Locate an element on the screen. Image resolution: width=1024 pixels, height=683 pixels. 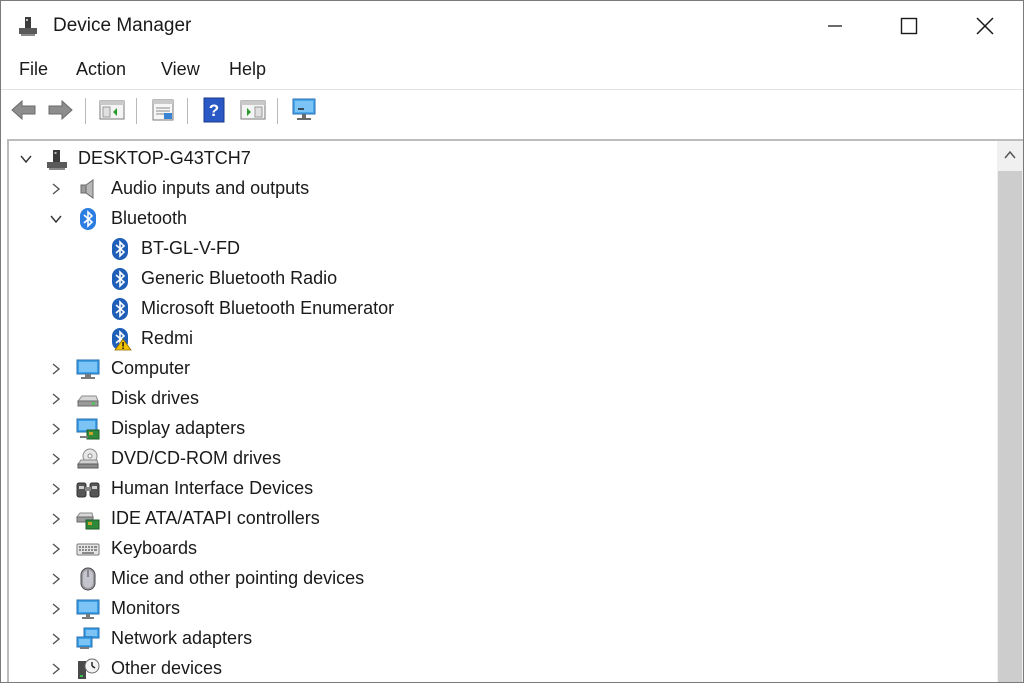
menu-file: File is located at coordinates (33, 69).